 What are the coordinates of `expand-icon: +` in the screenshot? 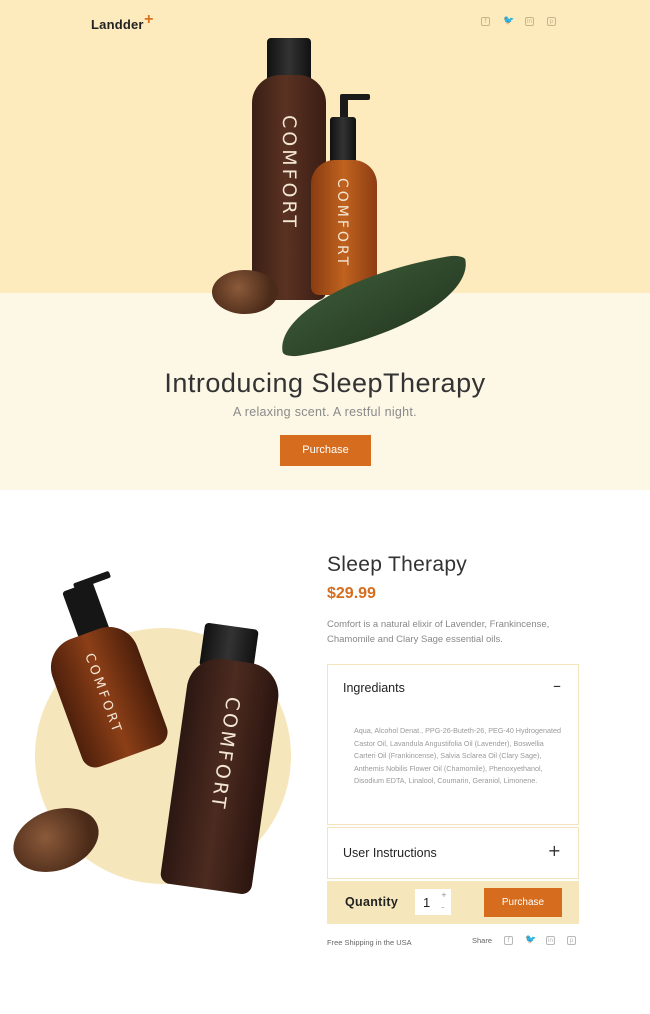 It's located at (554, 850).